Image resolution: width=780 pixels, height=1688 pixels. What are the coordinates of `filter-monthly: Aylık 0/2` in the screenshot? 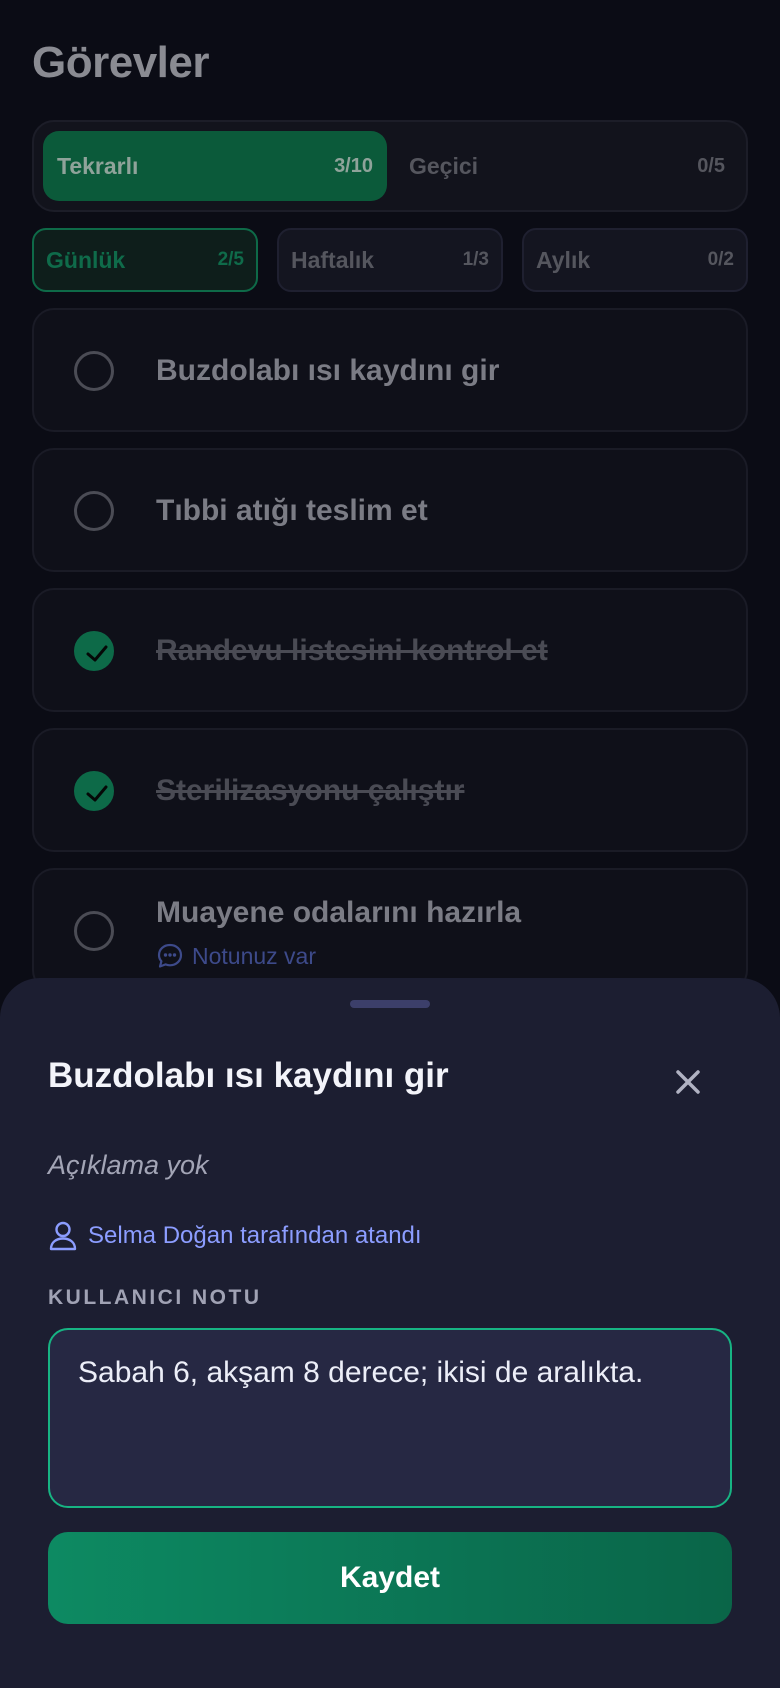 It's located at (635, 260).